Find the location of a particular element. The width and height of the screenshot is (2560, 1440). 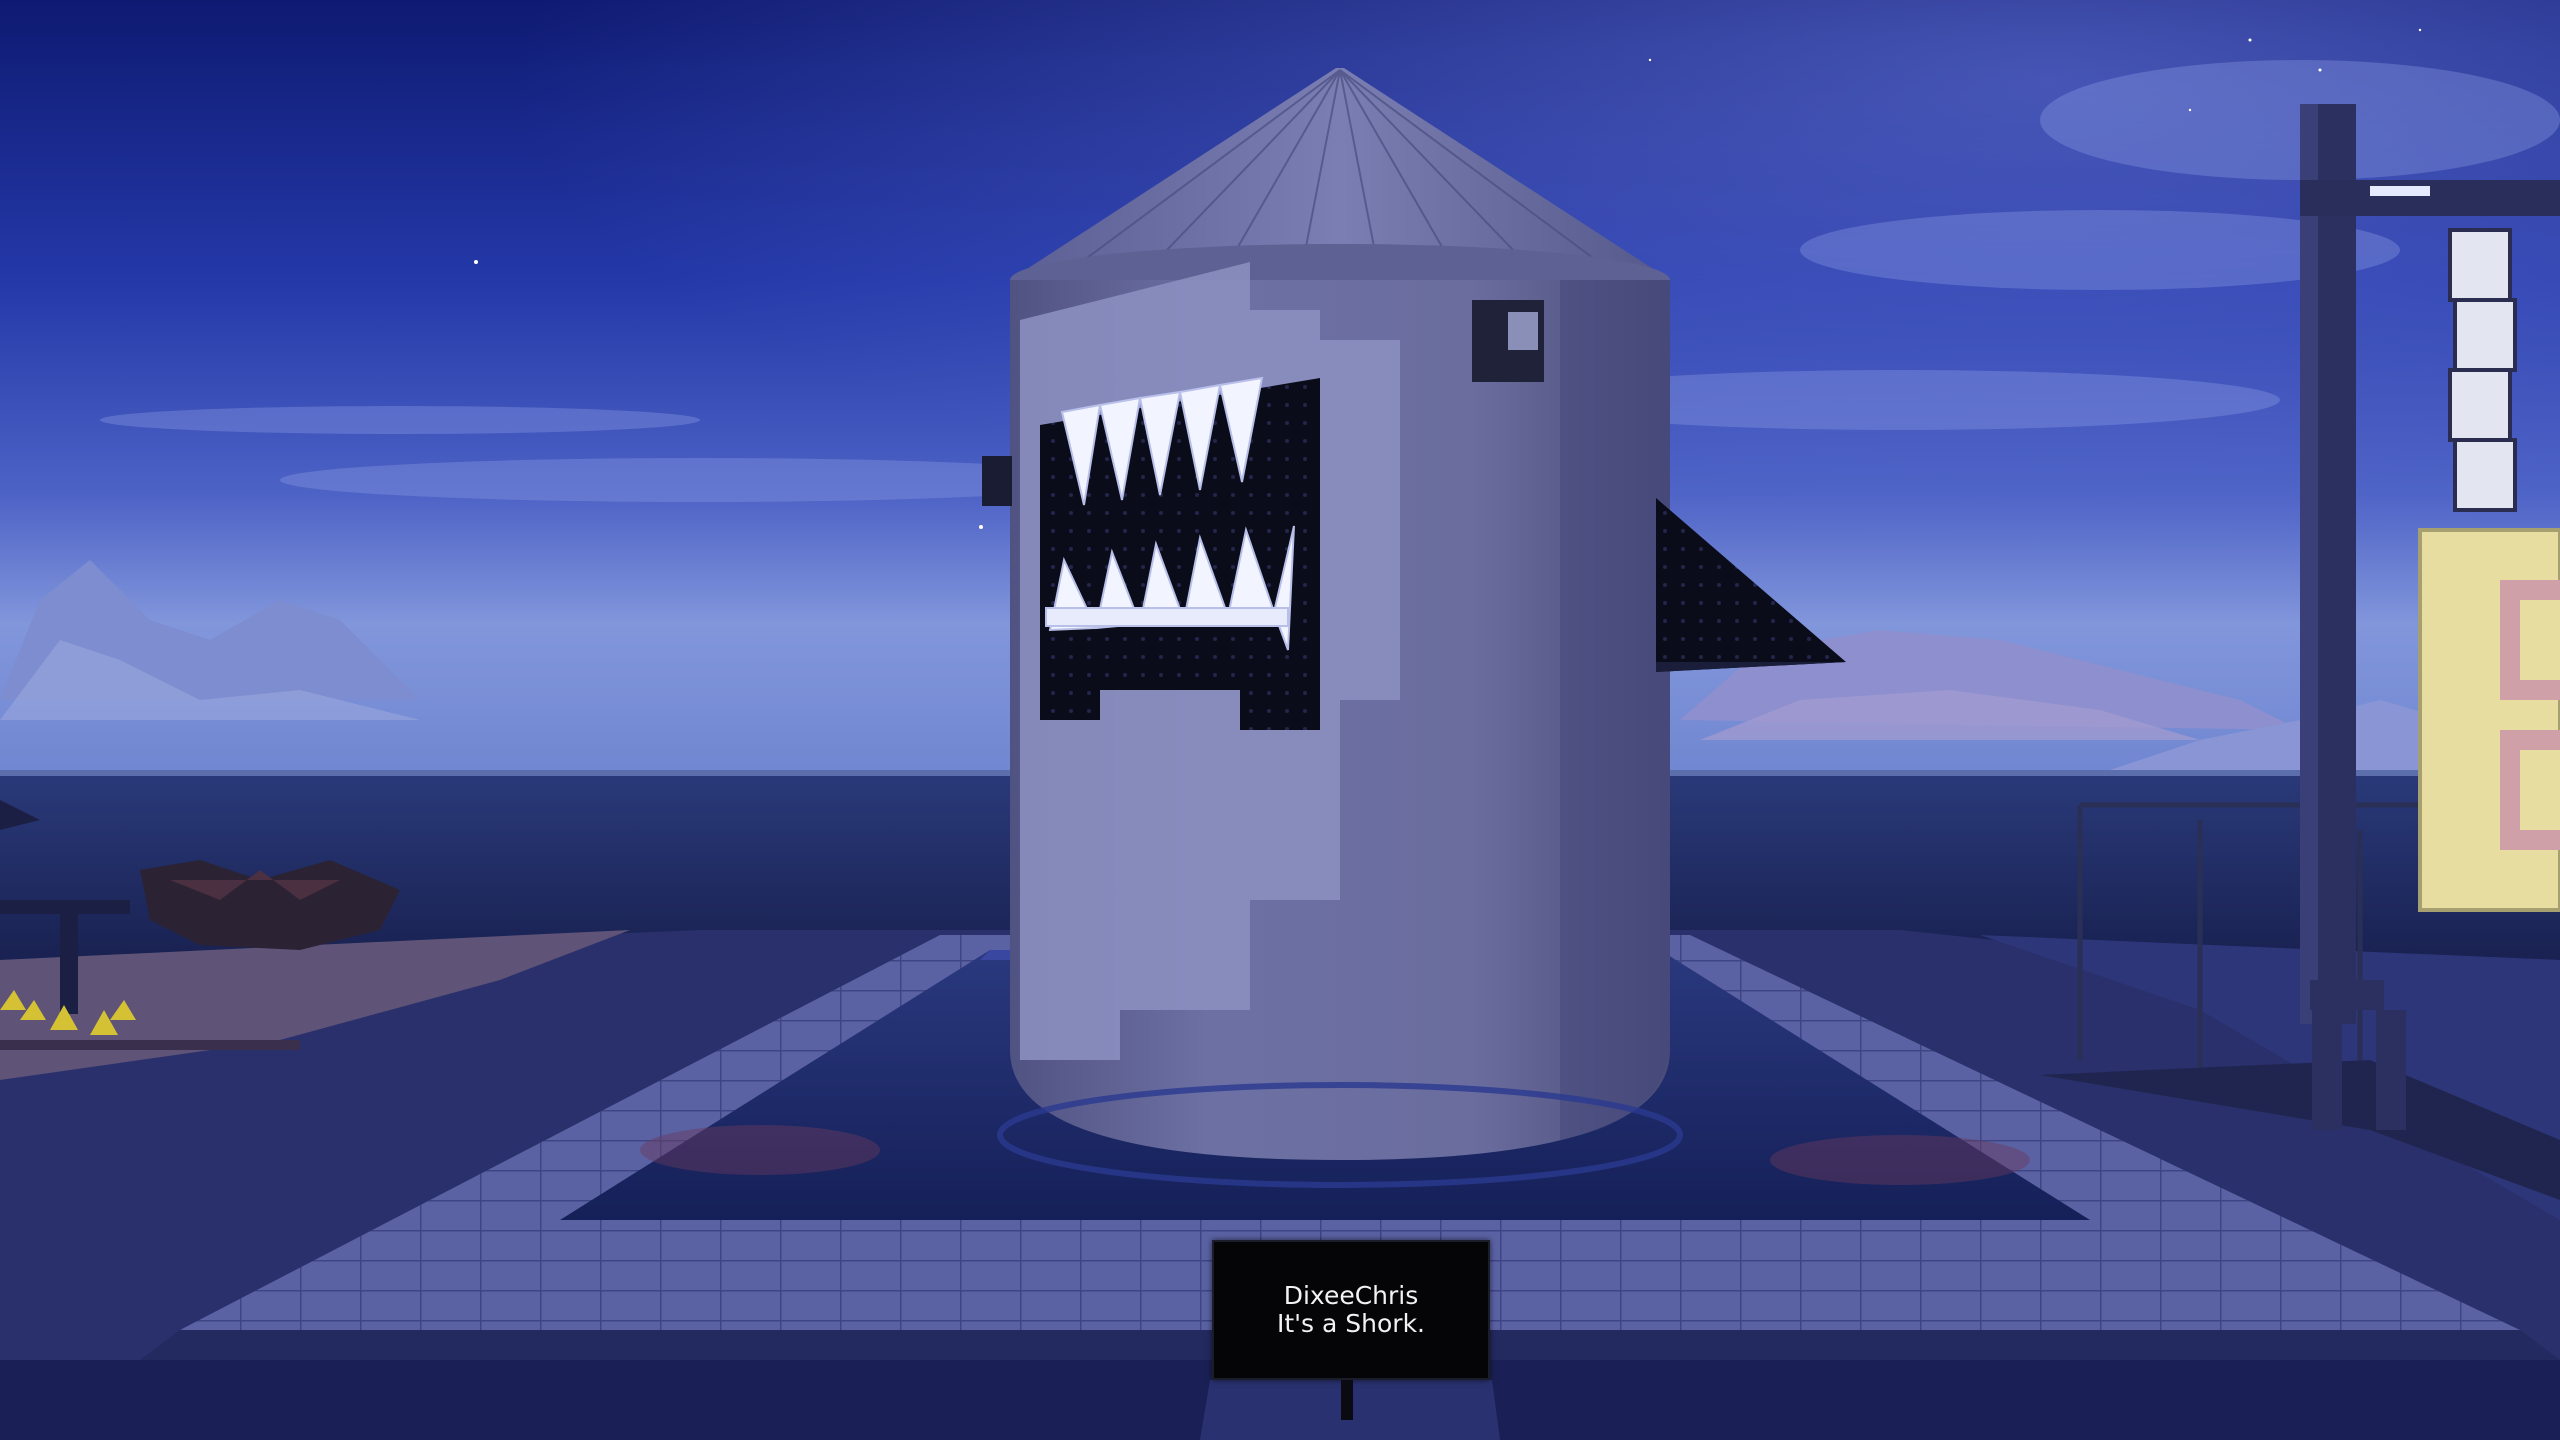

player-sign: DixeeChris It's a Shork. is located at coordinates (1351, 1310).